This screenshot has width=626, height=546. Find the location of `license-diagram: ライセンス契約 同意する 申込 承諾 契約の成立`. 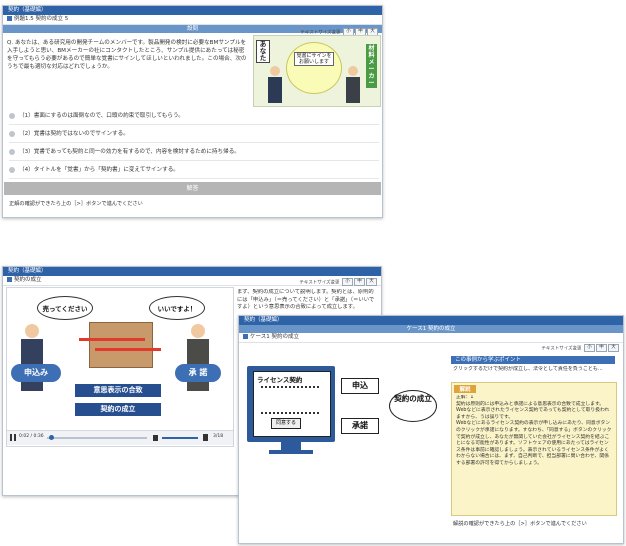

license-diagram: ライセンス契約 同意する 申込 承諾 契約の成立 is located at coordinates (343, 426).